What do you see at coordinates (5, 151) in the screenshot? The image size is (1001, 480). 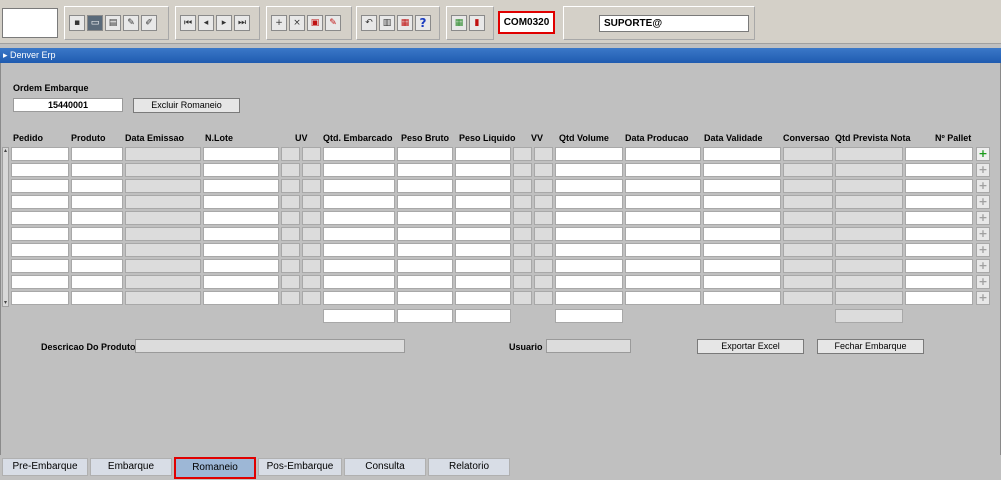 I see `scroll-up-icon: ▴` at bounding box center [5, 151].